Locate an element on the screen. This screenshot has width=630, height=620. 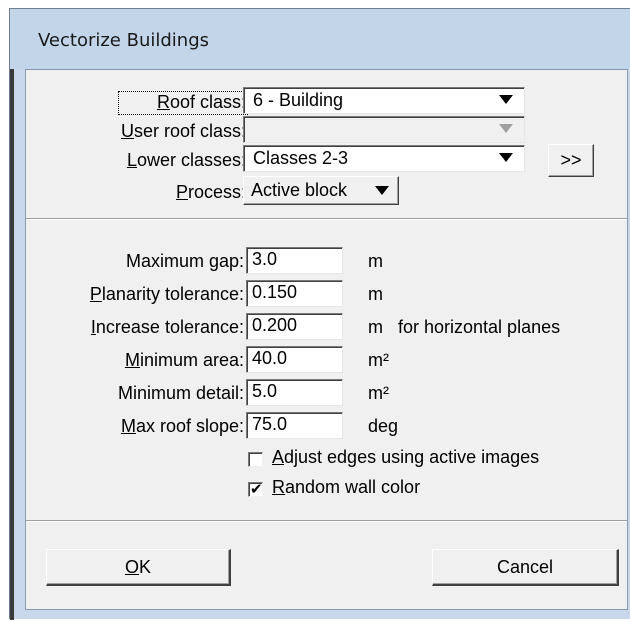
planarity-label-text: lanarity tolerance: is located at coordinates (172, 294).